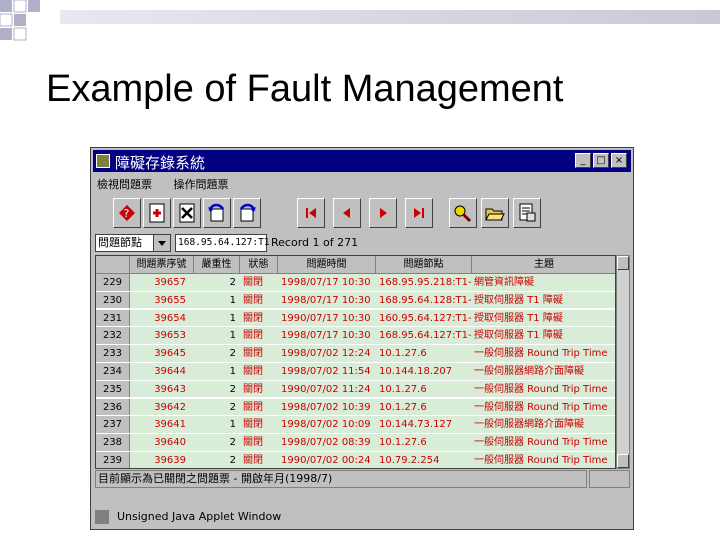 The width and height of the screenshot is (720, 540). Describe the element at coordinates (170, 425) in the screenshot. I see `cell-id: 39641` at that location.